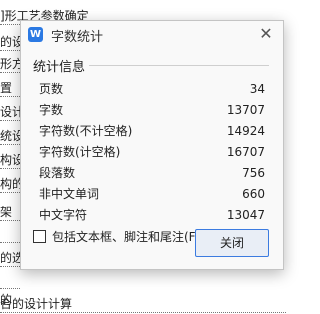 The height and width of the screenshot is (314, 320). I want to click on stat-value: 756, so click(253, 173).